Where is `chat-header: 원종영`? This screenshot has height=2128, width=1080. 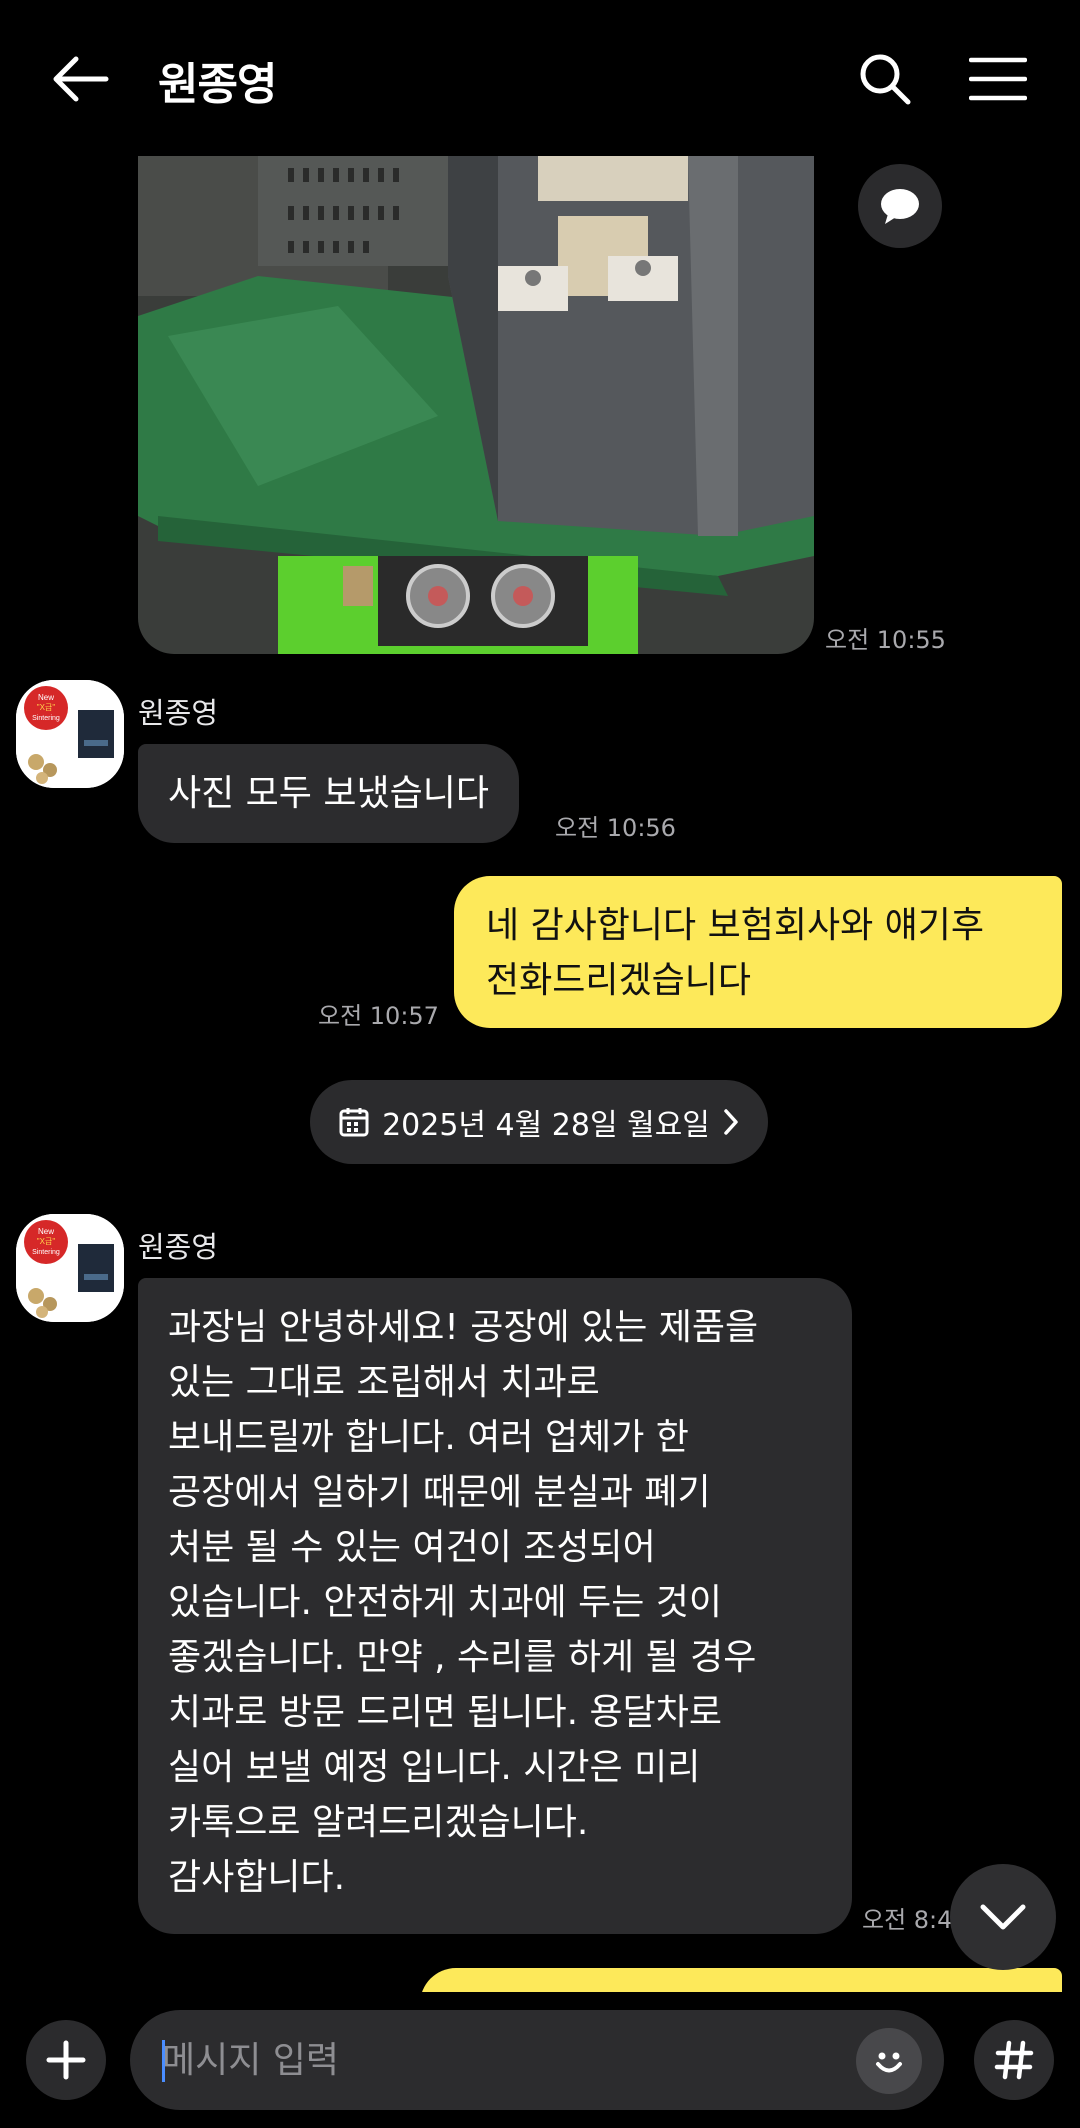 chat-header: 원종영 is located at coordinates (540, 78).